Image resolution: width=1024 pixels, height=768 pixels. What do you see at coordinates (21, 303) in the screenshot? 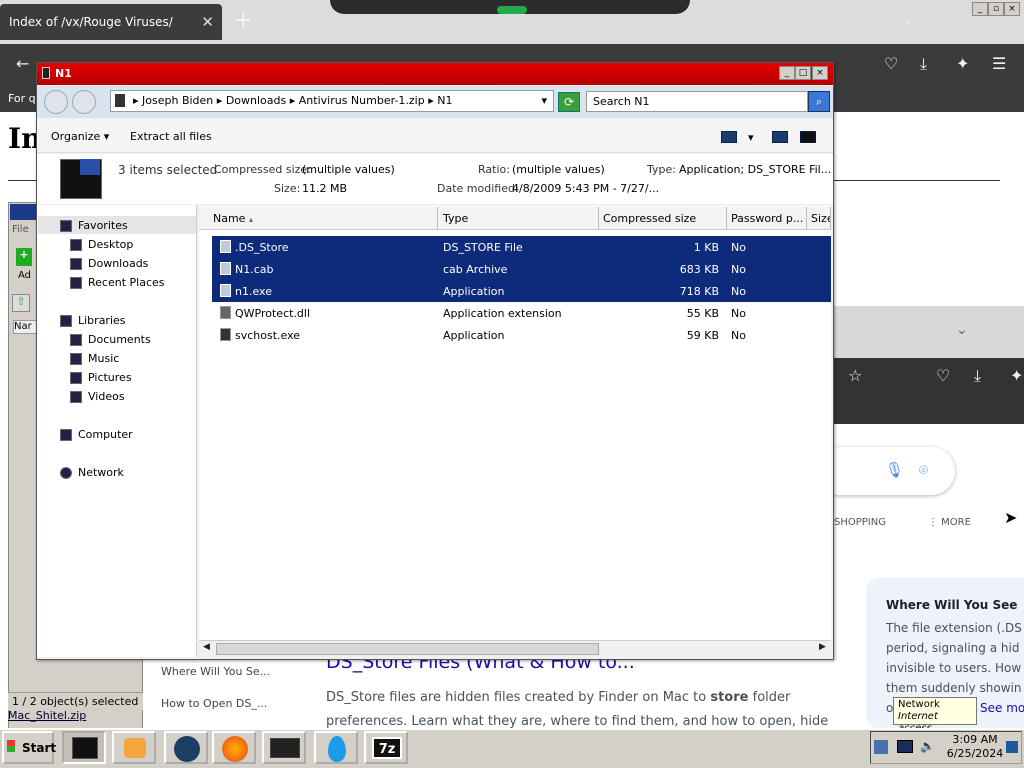
I see `extract-icon: ⇧` at bounding box center [21, 303].